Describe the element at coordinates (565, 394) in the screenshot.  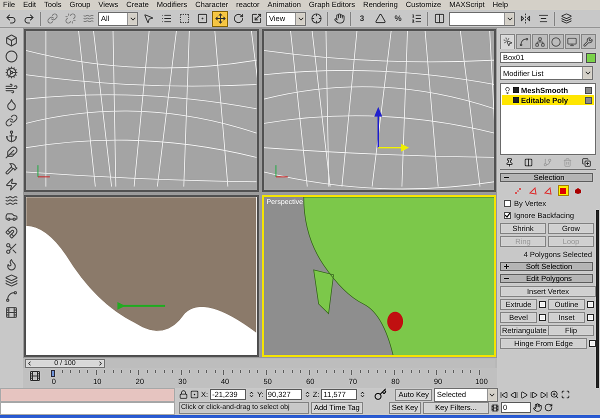
I see `maximize-icon` at that location.